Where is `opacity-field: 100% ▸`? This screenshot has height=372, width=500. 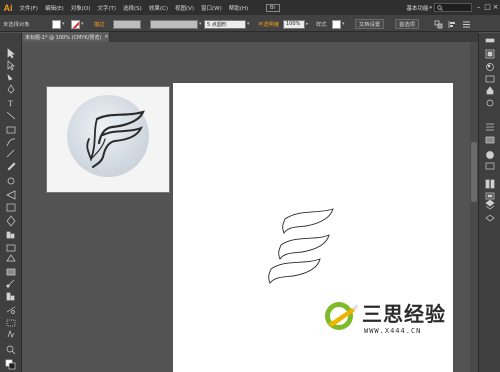
opacity-field: 100% ▸ is located at coordinates (296, 24).